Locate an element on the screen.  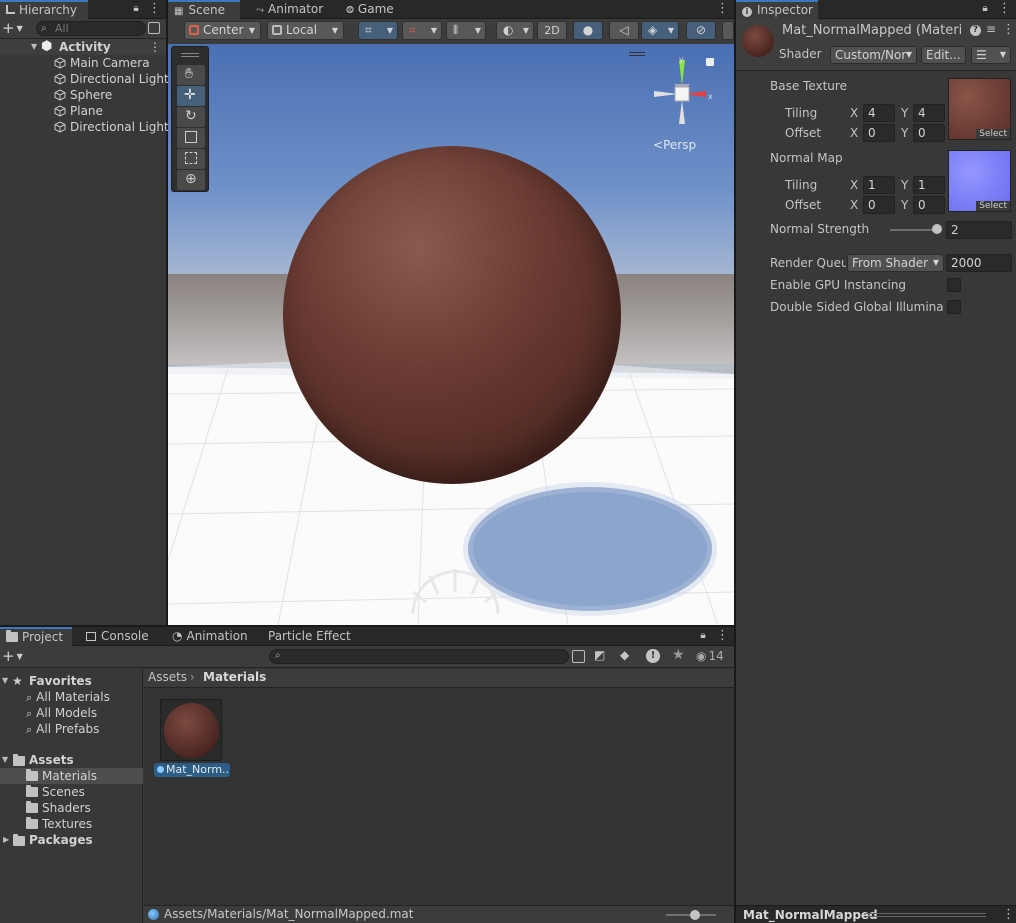
add-object-button: + ▼ is located at coordinates (14, 28).